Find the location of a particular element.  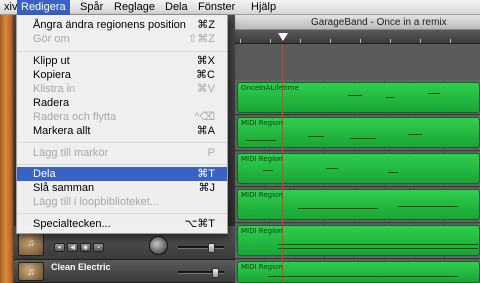

menu-item-label: Radera och flytta is located at coordinates (75, 117).